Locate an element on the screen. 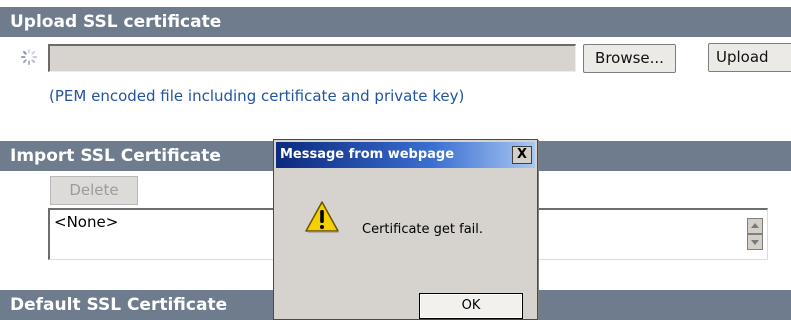 The image size is (791, 320). dialog-title: Message from webpage is located at coordinates (367, 154).